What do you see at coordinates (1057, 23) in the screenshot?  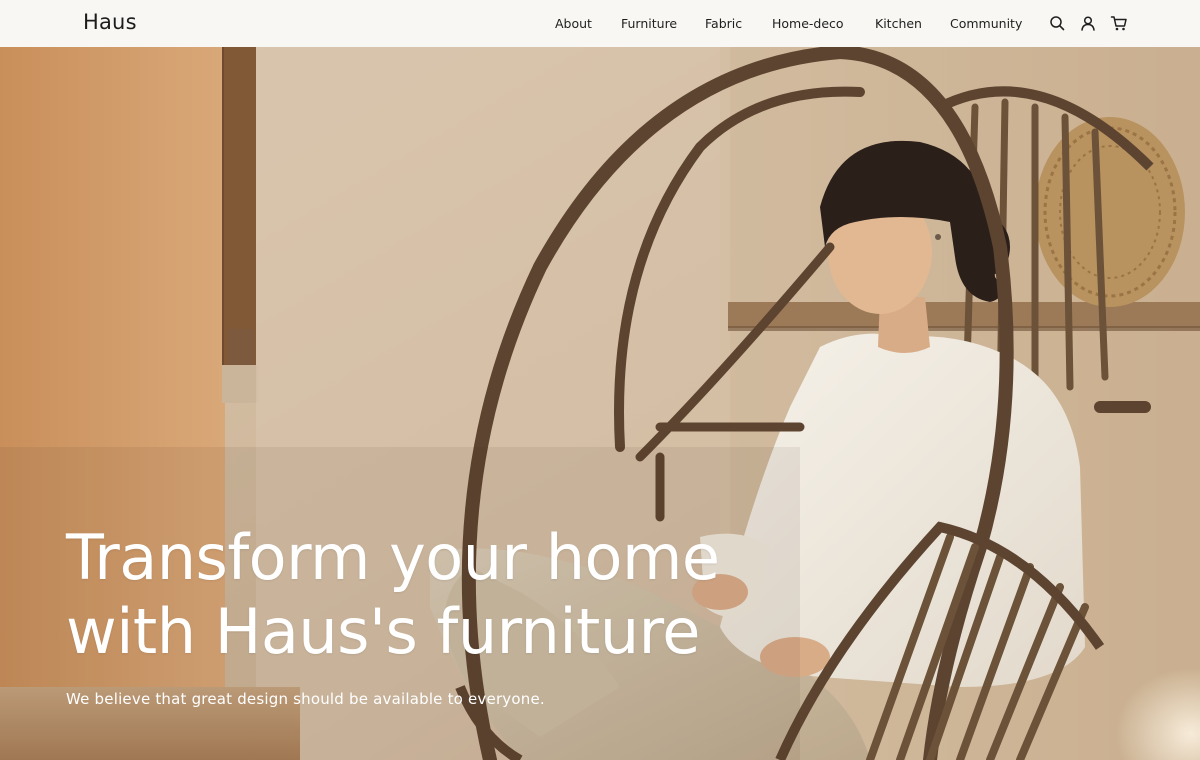 I see `search-icon` at bounding box center [1057, 23].